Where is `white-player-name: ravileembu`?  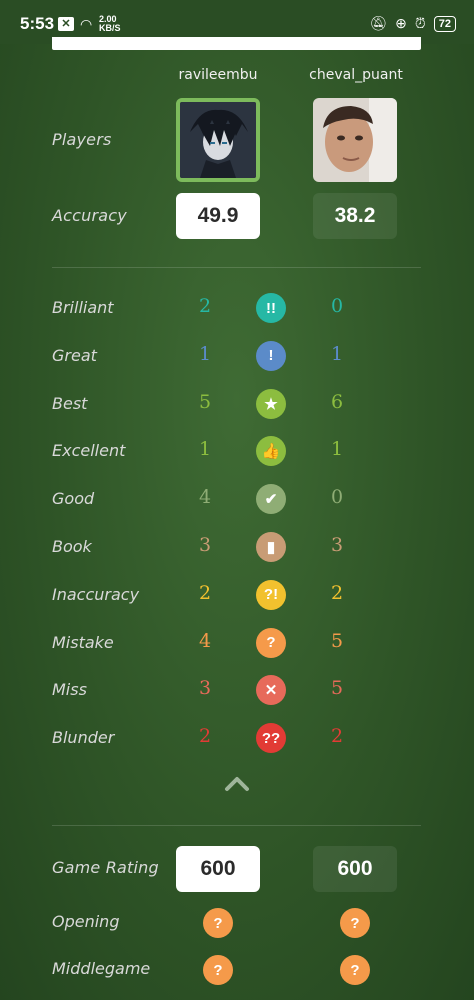
white-player-name: ravileembu is located at coordinates (218, 75).